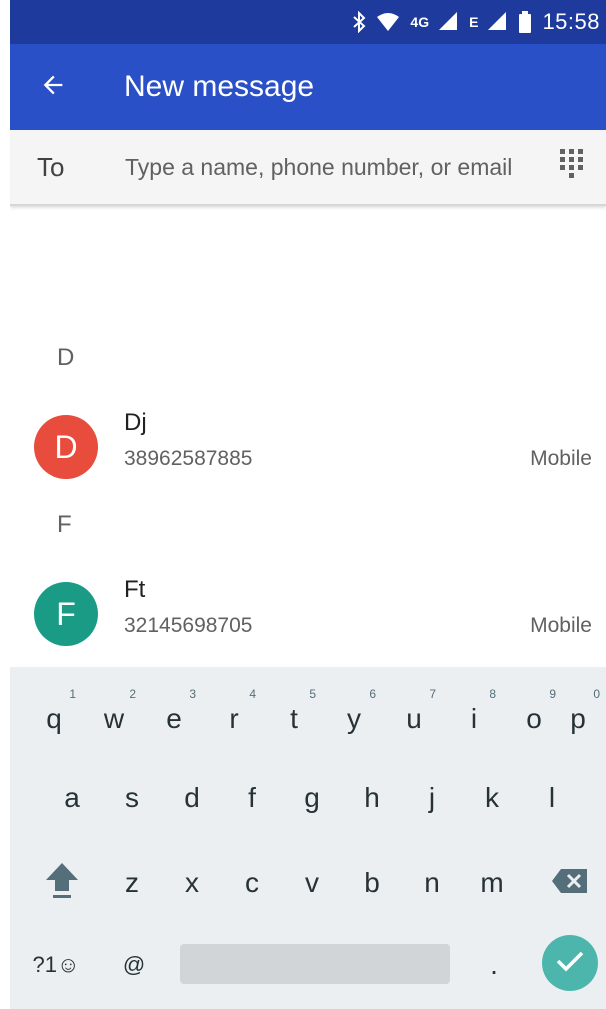  What do you see at coordinates (64, 524) in the screenshot?
I see `section-header-f: F` at bounding box center [64, 524].